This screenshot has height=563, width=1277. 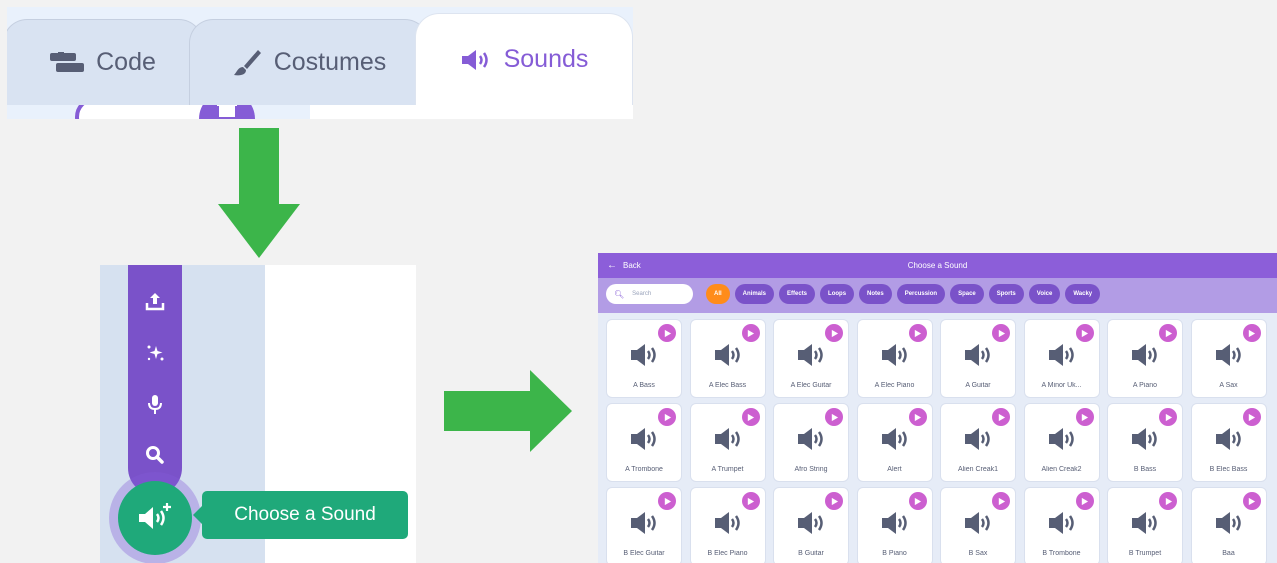 I want to click on surprise-sparkle-icon, so click(x=155, y=353).